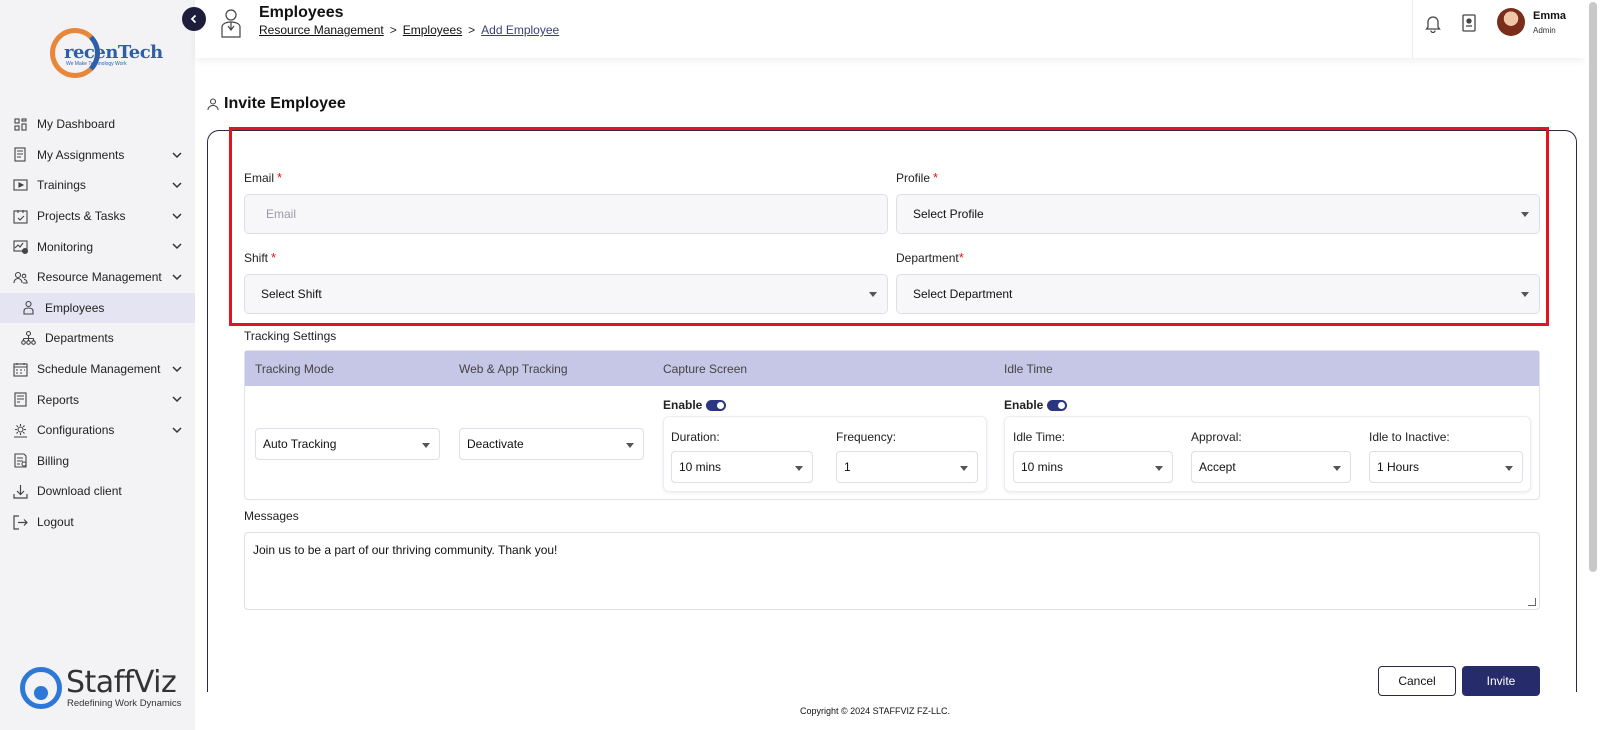 This screenshot has width=1600, height=730. What do you see at coordinates (1218, 214) in the screenshot?
I see `profile-select: Select Profile` at bounding box center [1218, 214].